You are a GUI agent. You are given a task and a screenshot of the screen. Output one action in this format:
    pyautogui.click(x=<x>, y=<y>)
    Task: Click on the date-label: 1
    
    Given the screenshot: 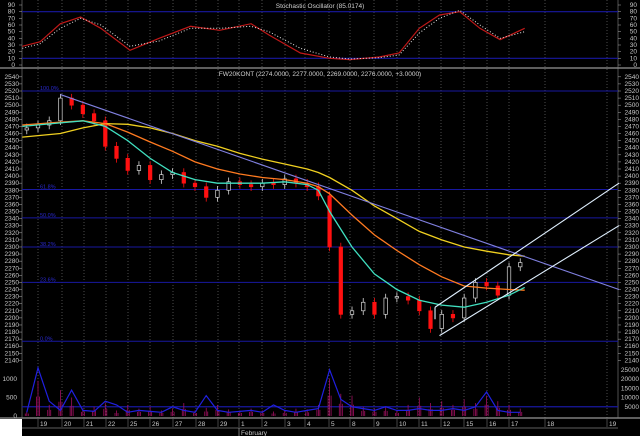 What is the action you would take?
    pyautogui.click(x=243, y=424)
    